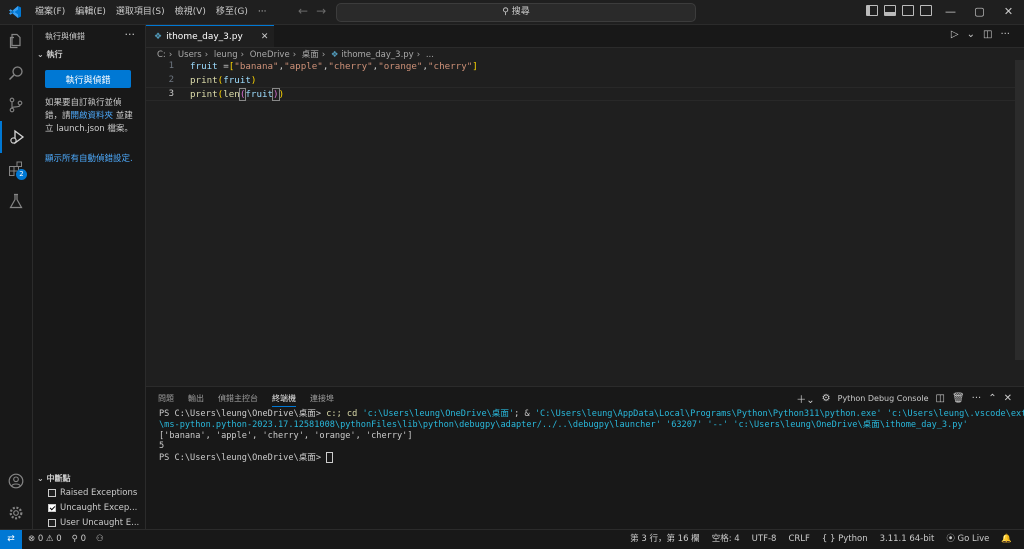  I want to click on new-terminal-plus-icon: ＋⌄, so click(805, 398).